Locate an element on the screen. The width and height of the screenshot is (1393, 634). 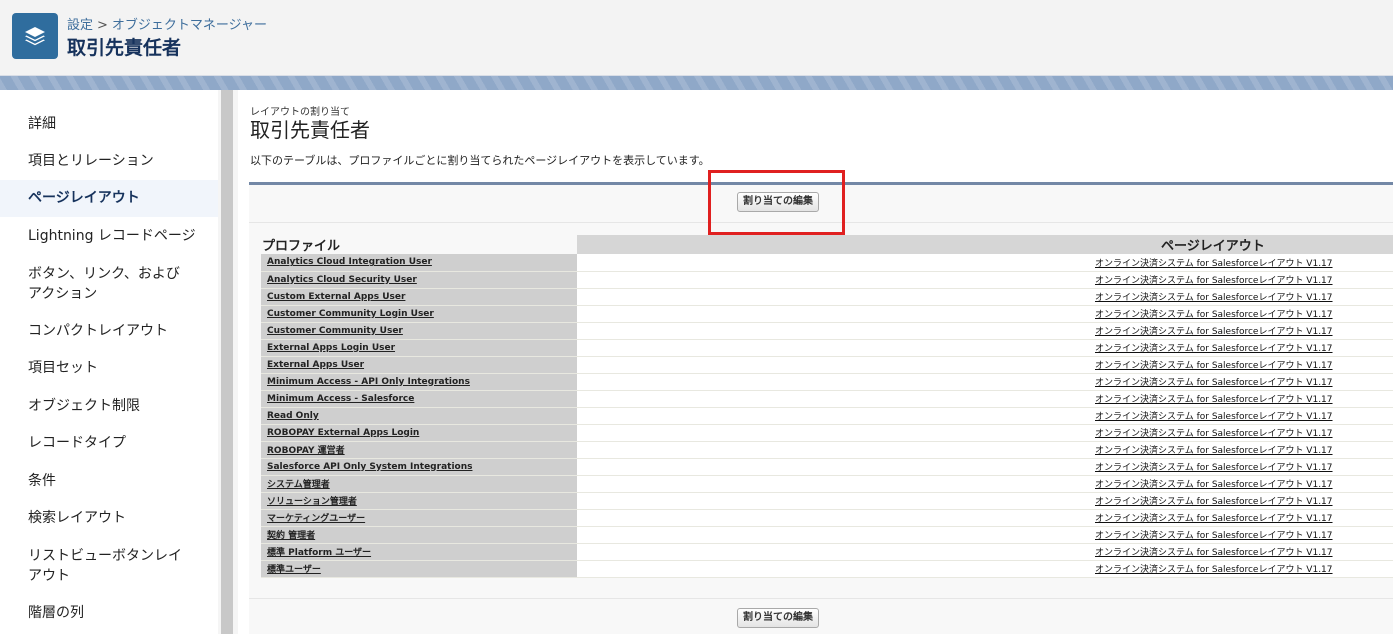
sidebar-item-page-layouts: ページレイアウト is located at coordinates (109, 198).